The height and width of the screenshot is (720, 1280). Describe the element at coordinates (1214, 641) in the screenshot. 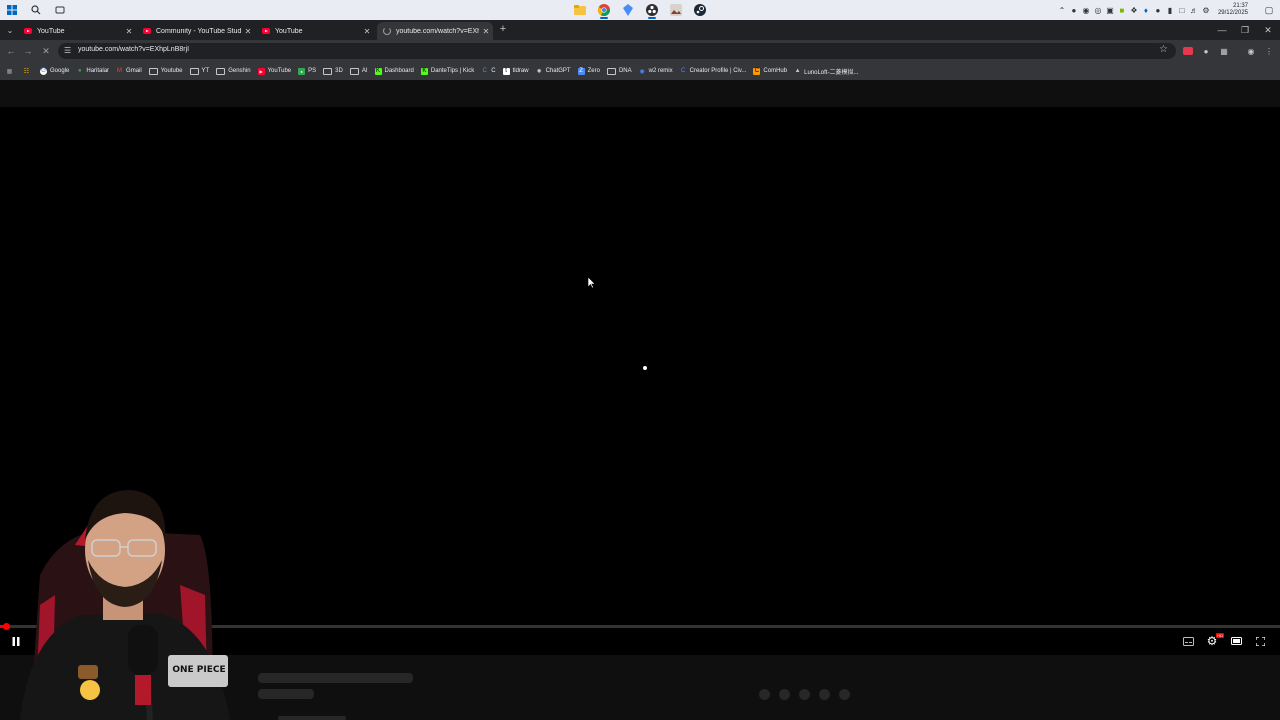

I see `settings-icon: ⚙ HD` at that location.